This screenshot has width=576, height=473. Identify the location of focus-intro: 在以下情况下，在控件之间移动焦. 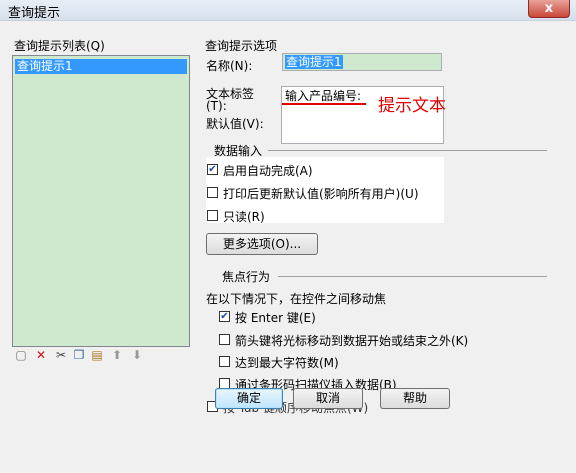
(296, 299).